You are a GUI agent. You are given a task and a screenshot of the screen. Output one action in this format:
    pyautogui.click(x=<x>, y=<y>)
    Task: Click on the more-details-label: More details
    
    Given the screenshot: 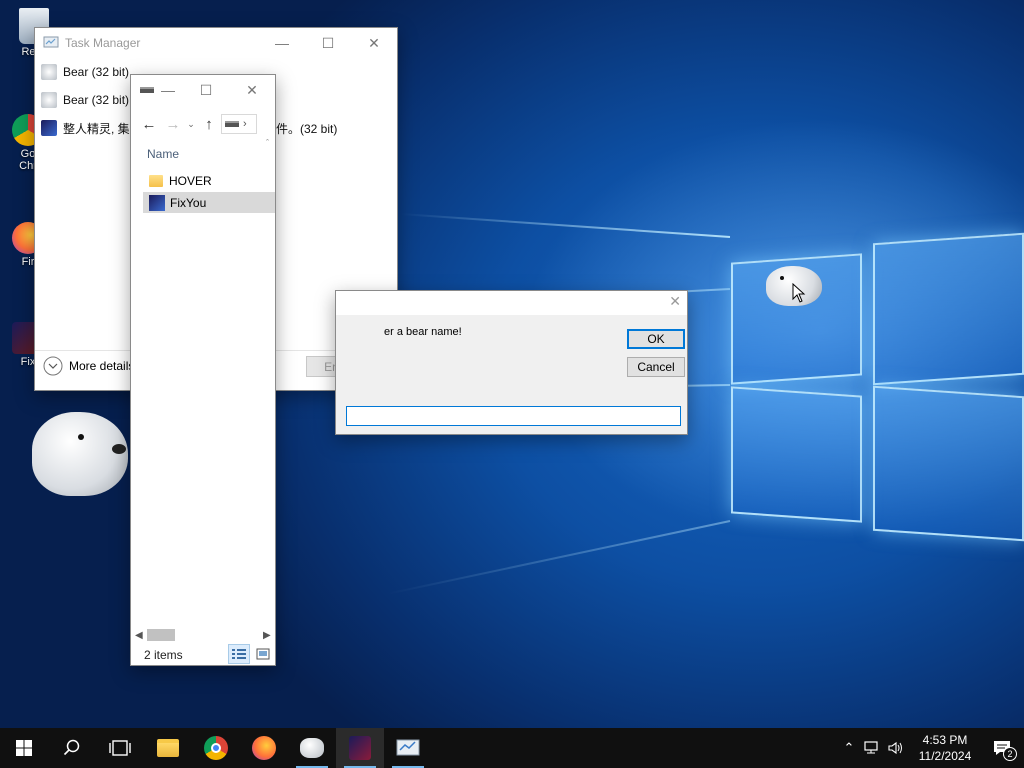 What is the action you would take?
    pyautogui.click(x=102, y=366)
    